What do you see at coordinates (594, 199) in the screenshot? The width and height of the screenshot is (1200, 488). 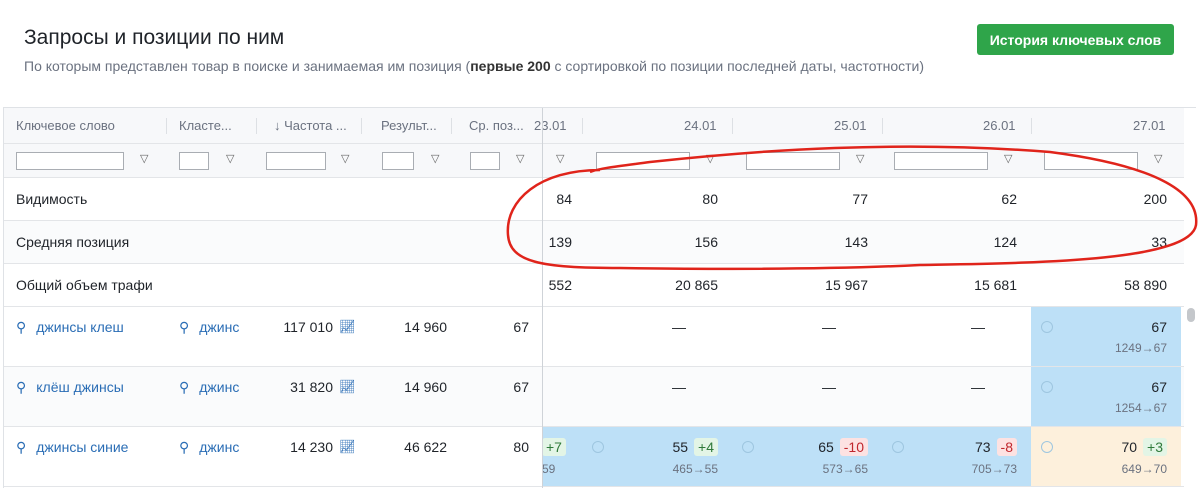 I see `summary-row: Видимость 84 80 77 62 200` at bounding box center [594, 199].